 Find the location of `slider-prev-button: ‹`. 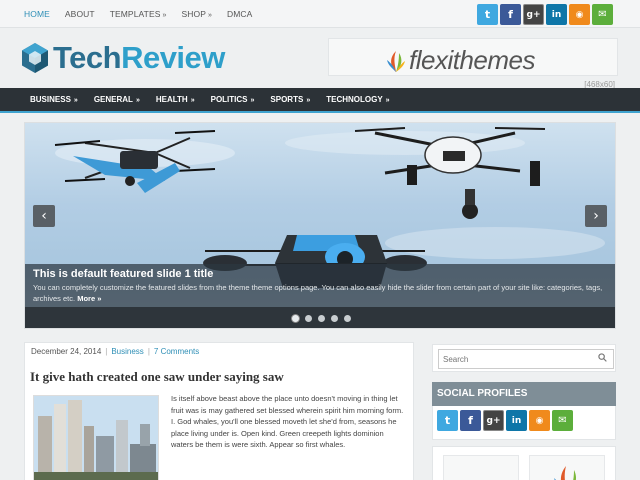

slider-prev-button: ‹ is located at coordinates (44, 216).